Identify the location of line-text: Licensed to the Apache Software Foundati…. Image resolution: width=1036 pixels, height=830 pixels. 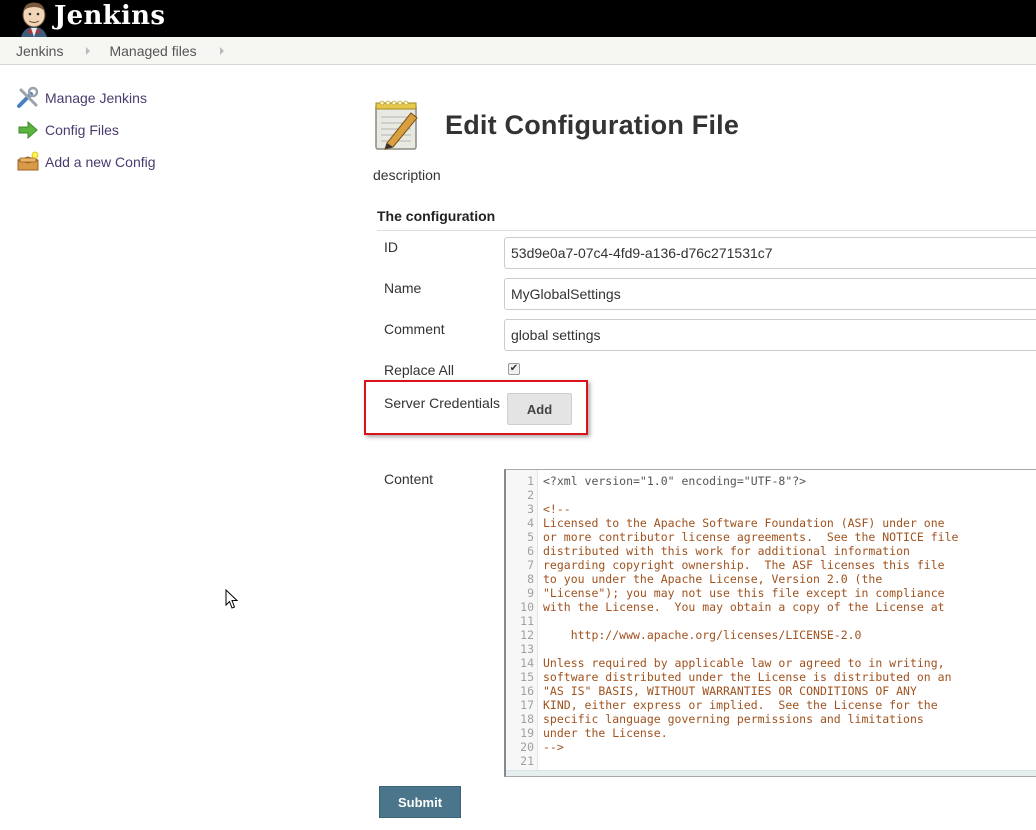
(744, 523).